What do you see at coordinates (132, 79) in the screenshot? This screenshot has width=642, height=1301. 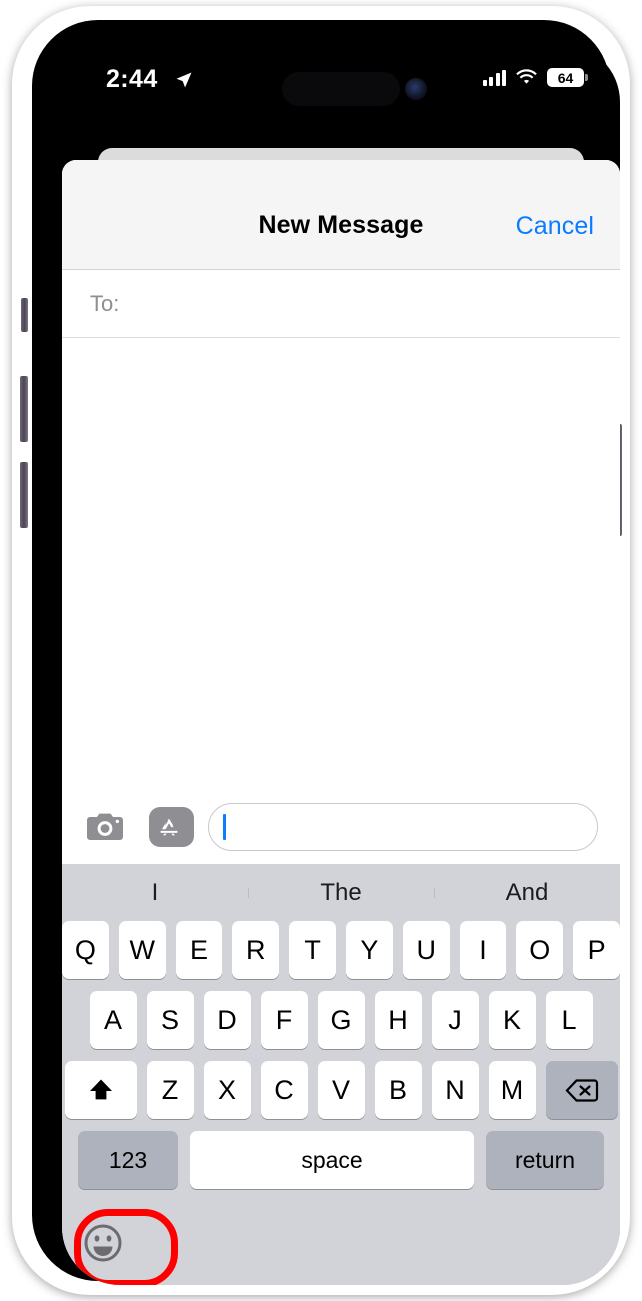 I see `status-bar-time: 2:44` at bounding box center [132, 79].